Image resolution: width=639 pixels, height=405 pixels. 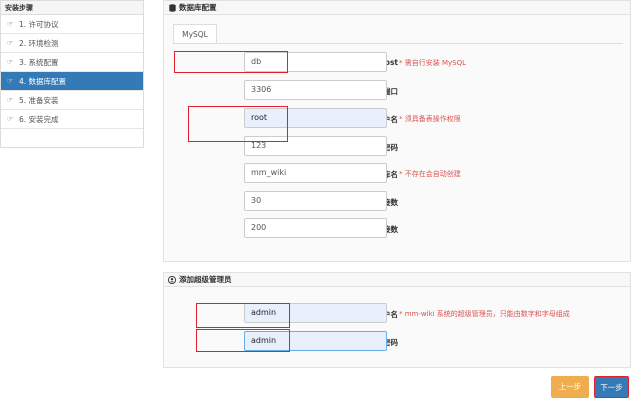 What do you see at coordinates (72, 43) in the screenshot?
I see `sidebar-item-env-check: ☞ 2. 环境检测` at bounding box center [72, 43].